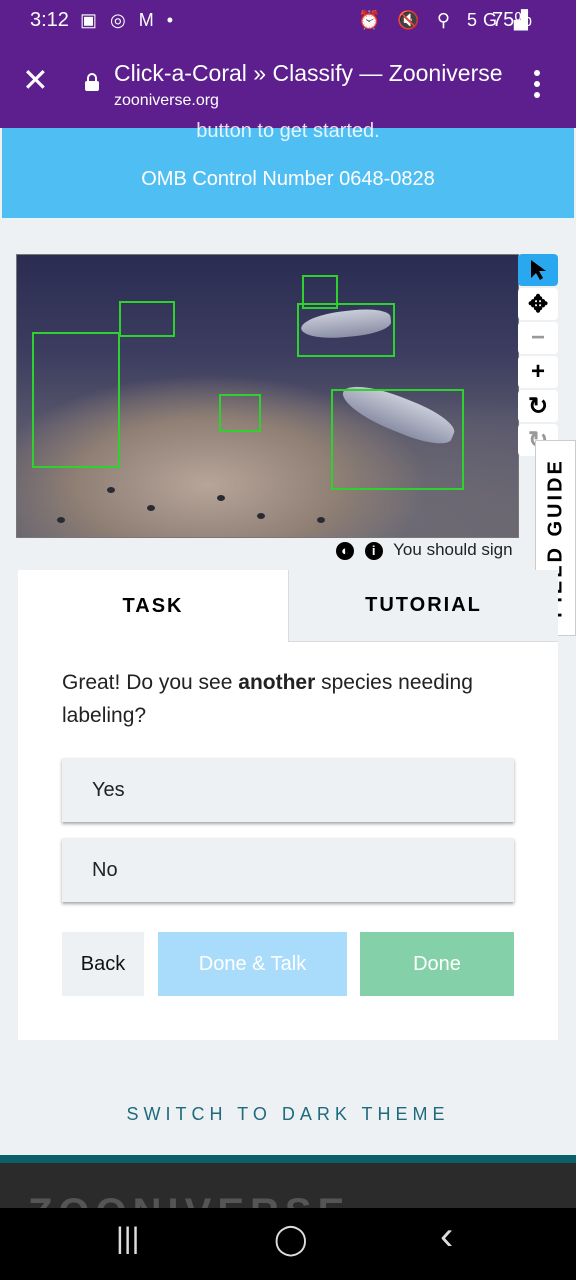 The image size is (576, 1280). Describe the element at coordinates (512, 20) in the screenshot. I see `battery-level: 75%` at that location.